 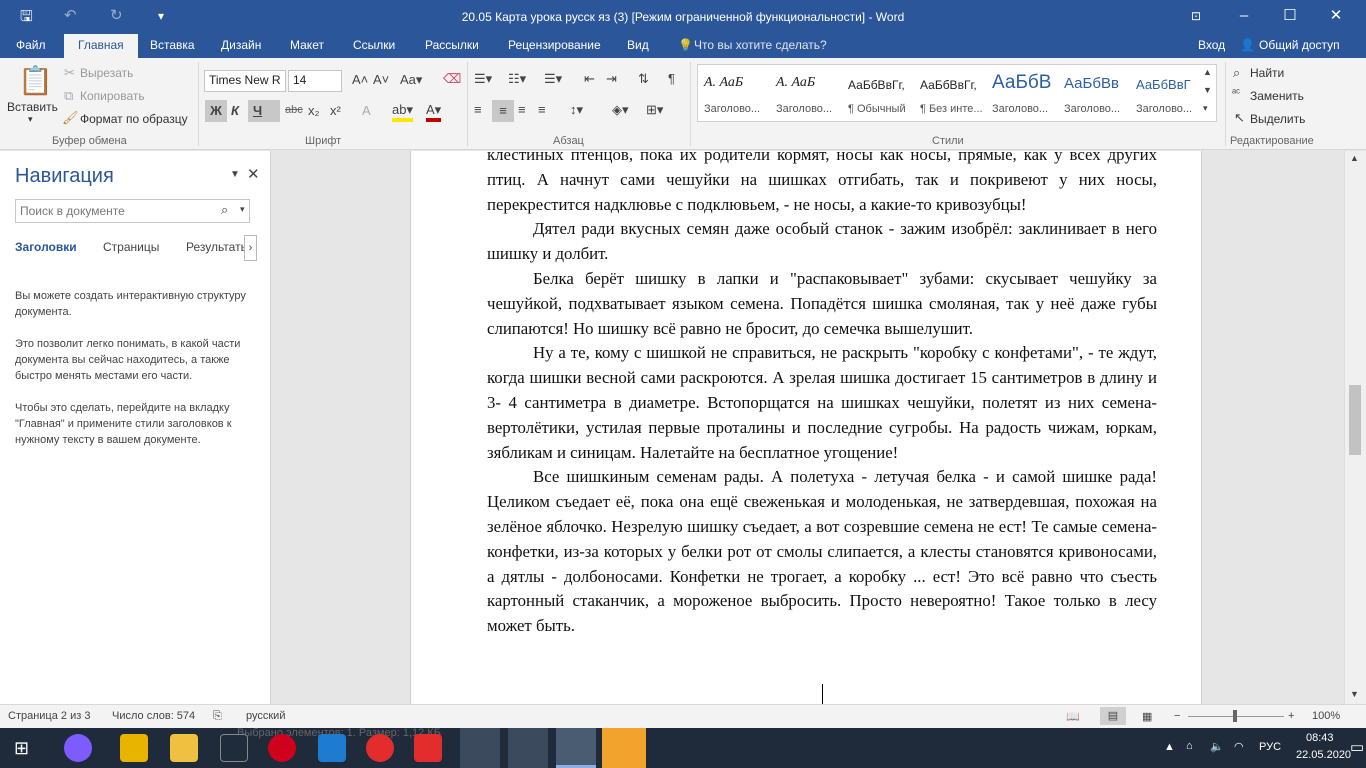 I want to click on share-button: Общий доступ, so click(x=1299, y=45).